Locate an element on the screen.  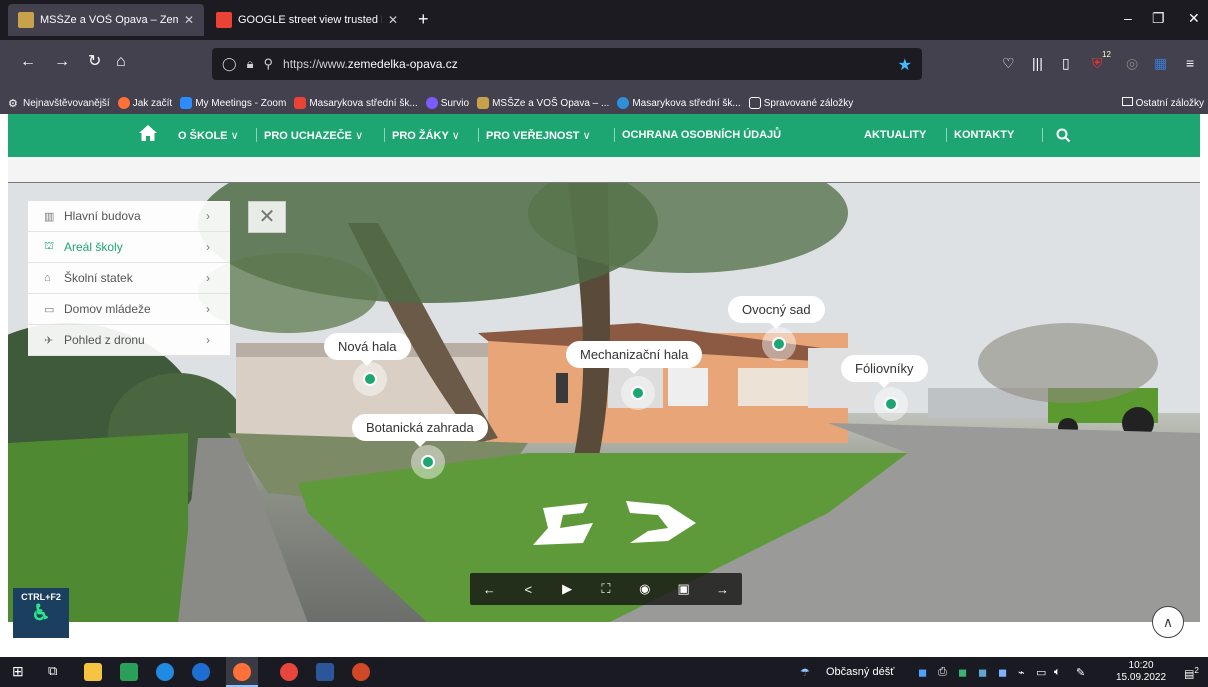
tour-menu-pohled-z-dronu: ✈ Pohled z dronu › is located at coordinates (129, 340).